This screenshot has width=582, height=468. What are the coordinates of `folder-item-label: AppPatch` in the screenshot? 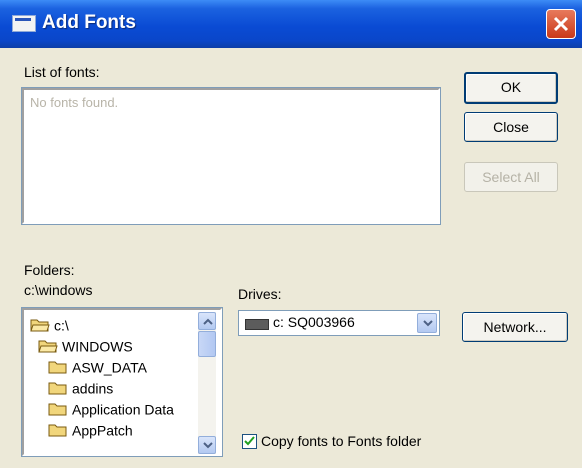 It's located at (102, 430).